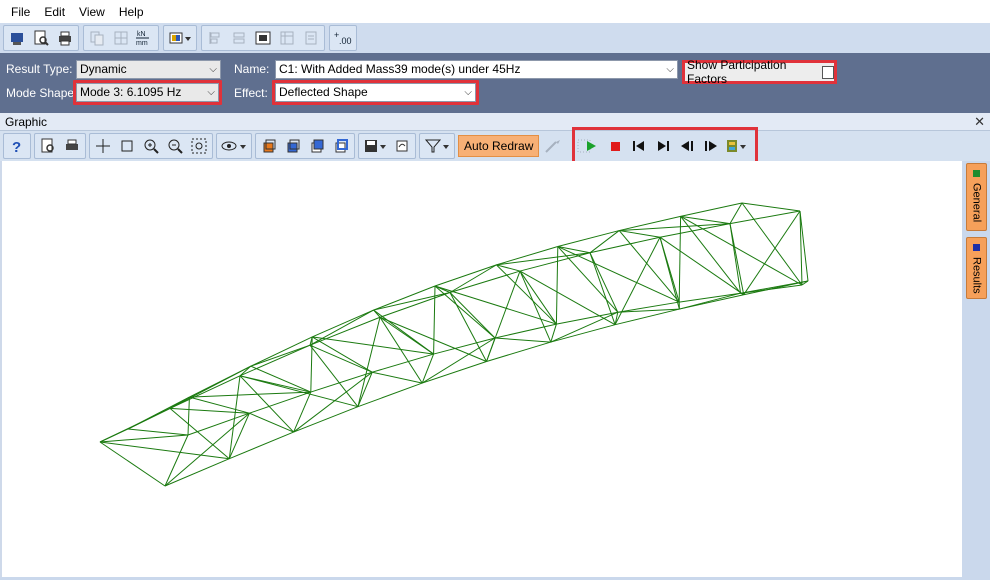  Describe the element at coordinates (269, 146) in the screenshot. I see `view-3d-icon` at that location.